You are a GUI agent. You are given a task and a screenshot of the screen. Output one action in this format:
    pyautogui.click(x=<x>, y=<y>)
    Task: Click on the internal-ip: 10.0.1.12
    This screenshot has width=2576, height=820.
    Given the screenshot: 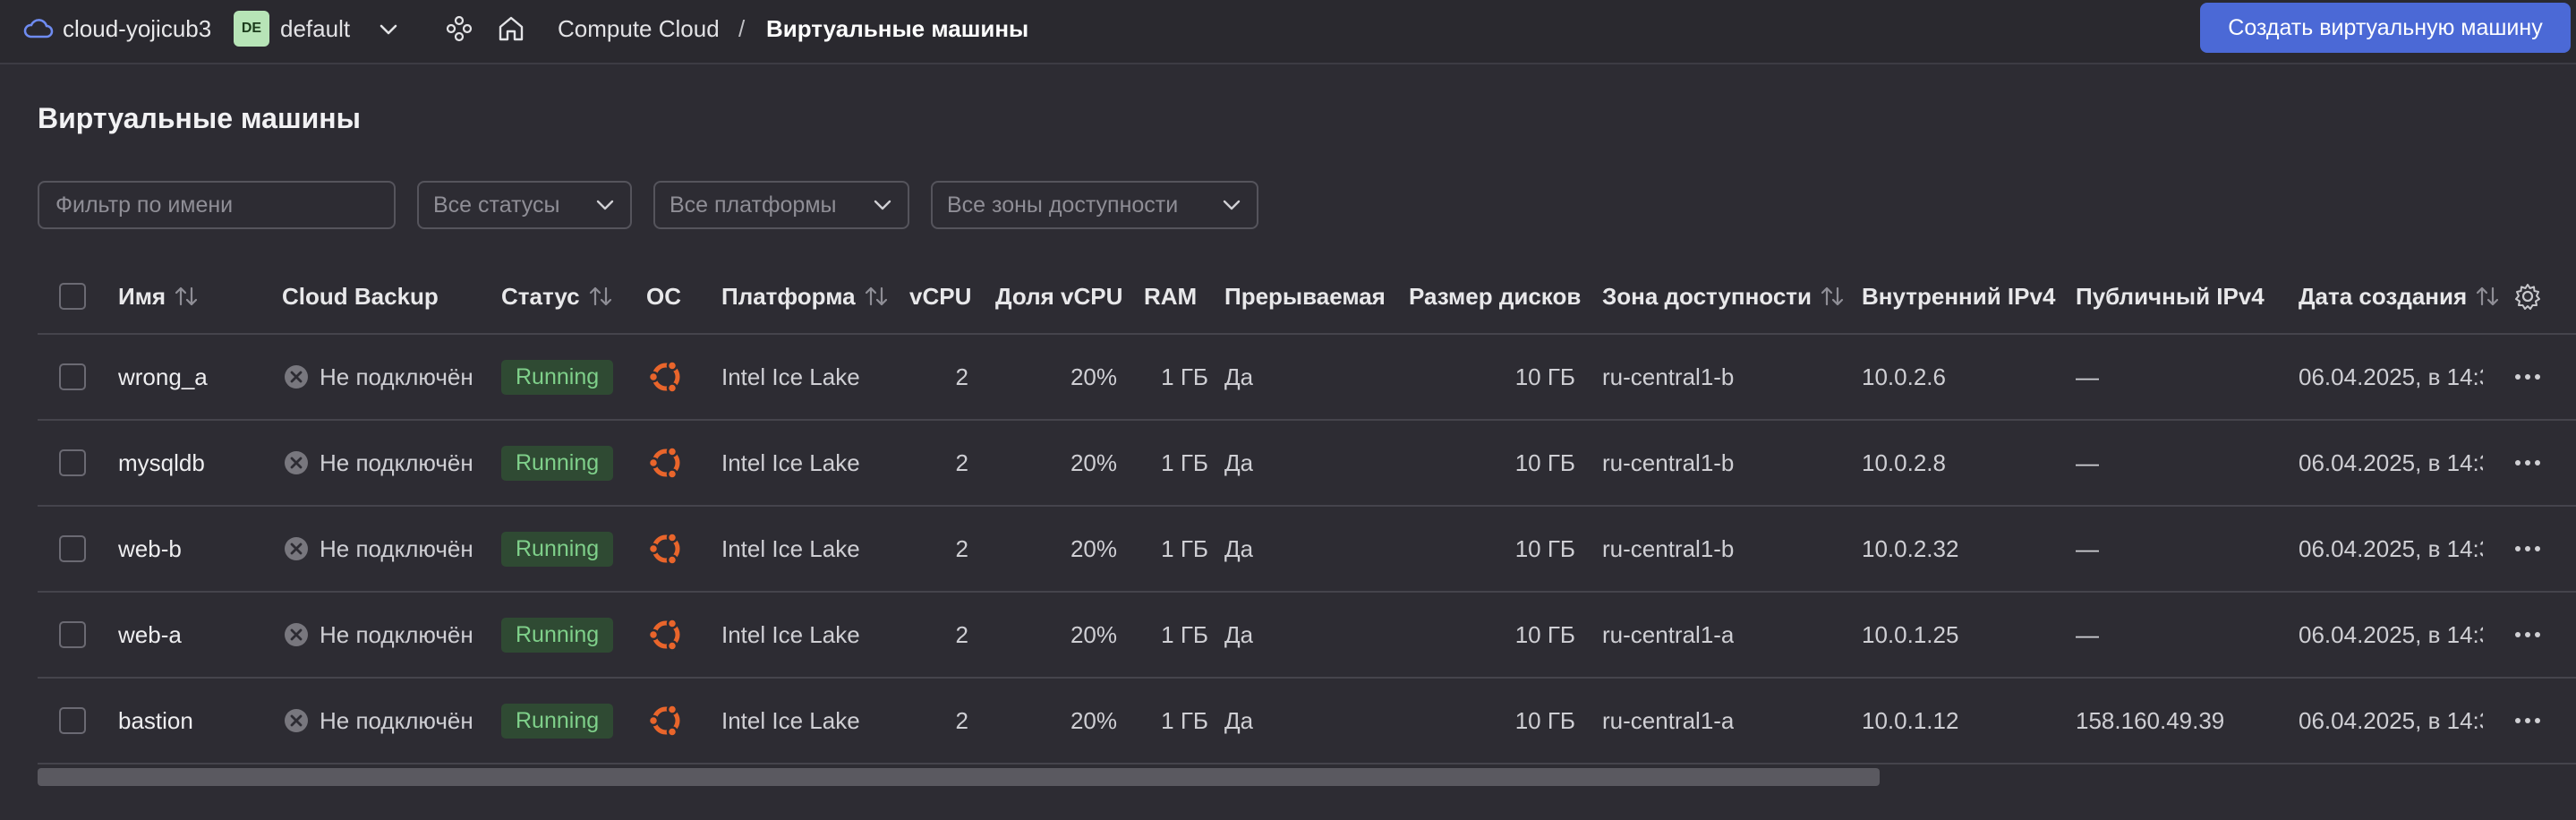 What is the action you would take?
    pyautogui.click(x=1910, y=720)
    